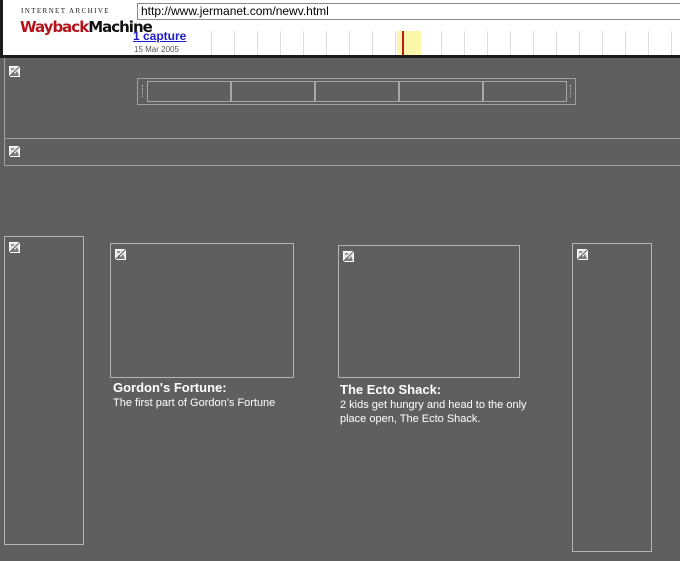 Image resolution: width=680 pixels, height=561 pixels. I want to click on right-sidebar-image, so click(612, 397).